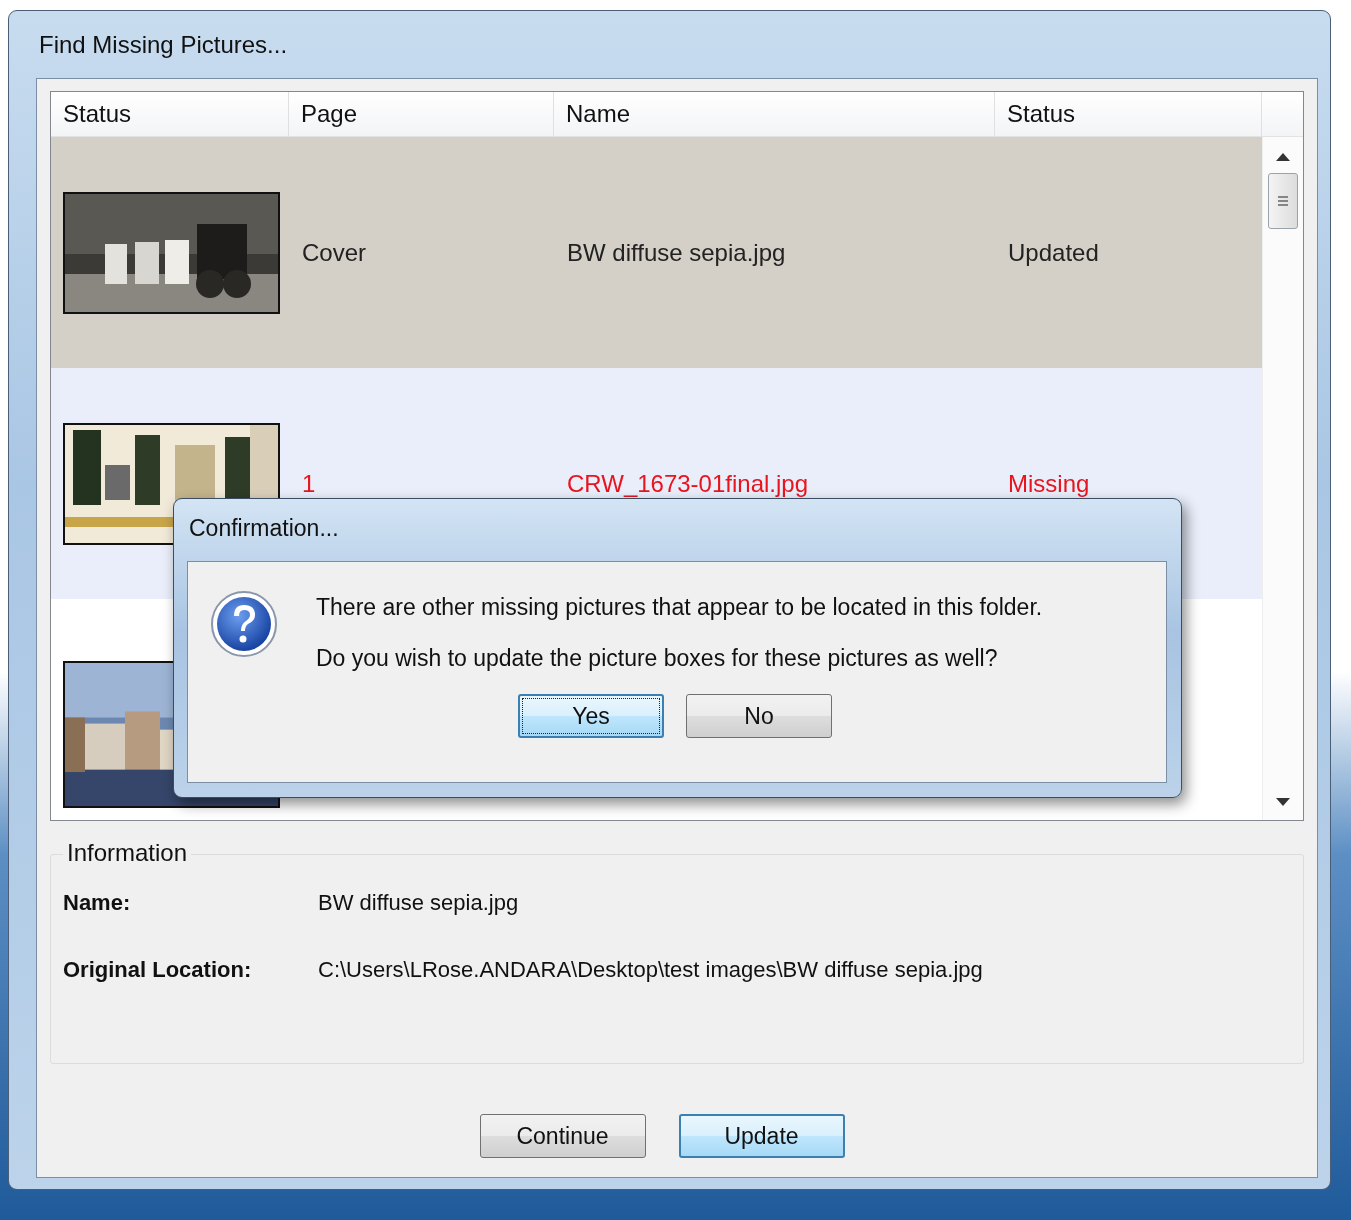 Image resolution: width=1351 pixels, height=1220 pixels. Describe the element at coordinates (562, 1136) in the screenshot. I see `action-button: Continue` at that location.